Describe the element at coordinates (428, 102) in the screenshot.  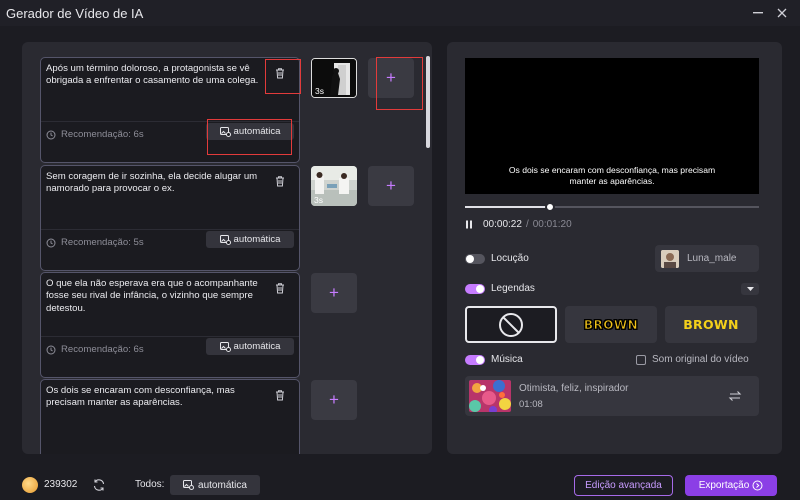
I see `scene-list-scrollbar` at that location.